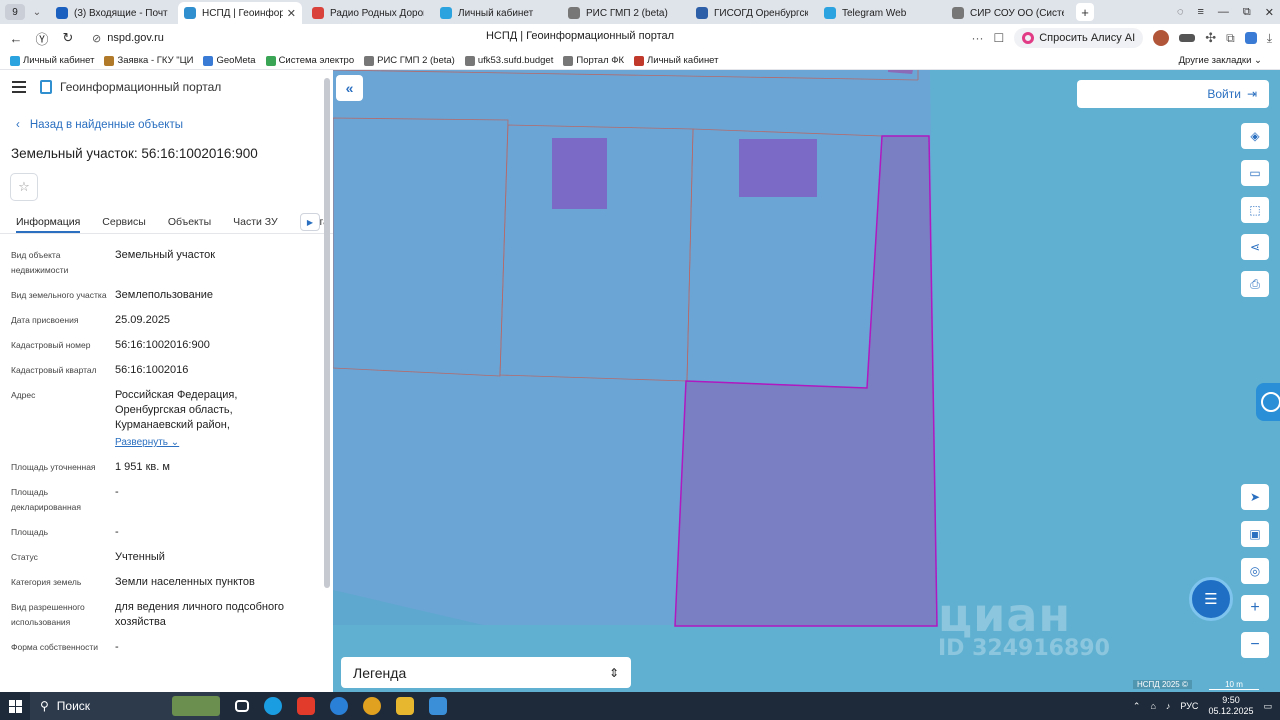  What do you see at coordinates (42, 38) in the screenshot?
I see `yandex-icon: Ⓨ` at bounding box center [42, 38].